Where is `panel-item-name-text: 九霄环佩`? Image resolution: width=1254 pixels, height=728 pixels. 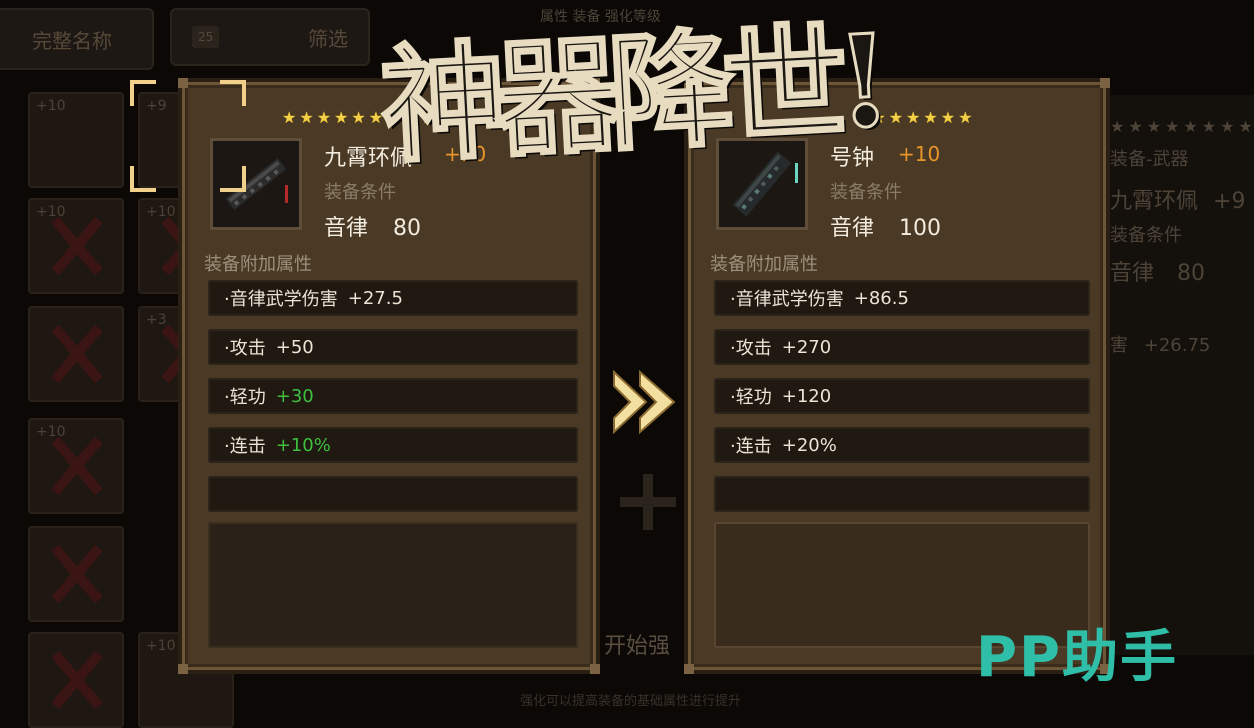 panel-item-name-text: 九霄环佩 is located at coordinates (1154, 201).